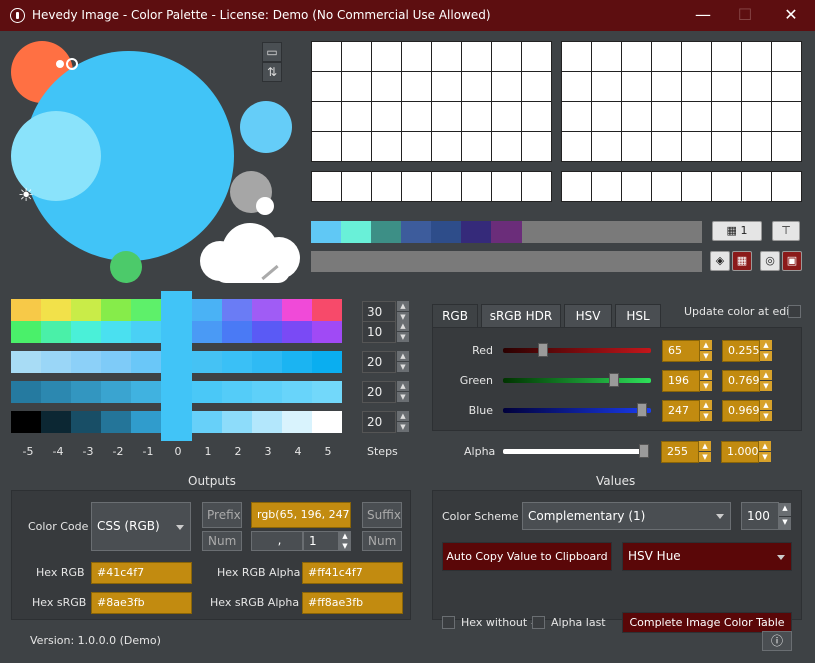 The image size is (815, 663). What do you see at coordinates (760, 516) in the screenshot?
I see `scheme-count-field: 100` at bounding box center [760, 516].